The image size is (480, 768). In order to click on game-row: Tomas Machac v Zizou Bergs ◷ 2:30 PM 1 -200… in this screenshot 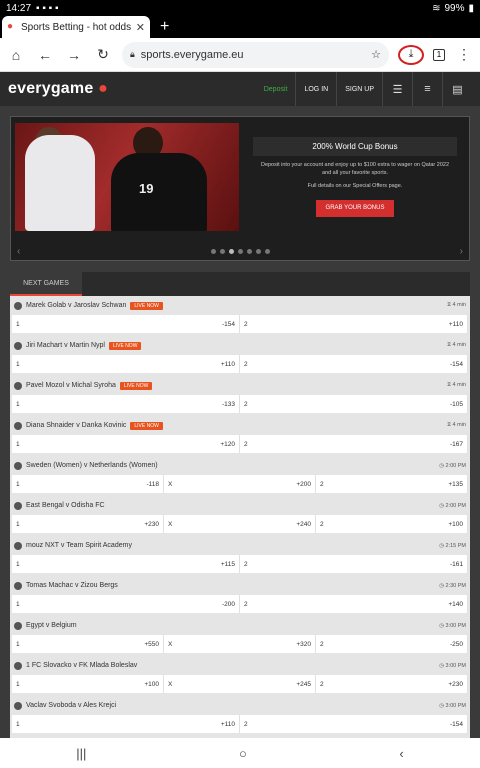, I will do `click(240, 596)`.